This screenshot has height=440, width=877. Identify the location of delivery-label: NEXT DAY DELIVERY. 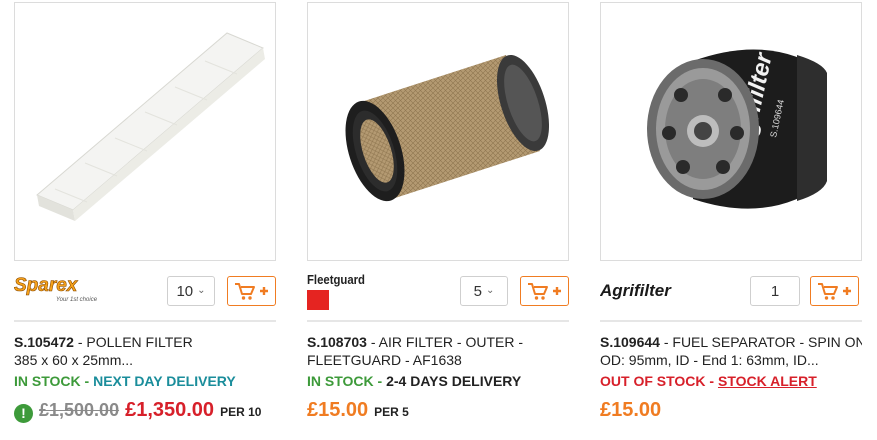
(164, 381).